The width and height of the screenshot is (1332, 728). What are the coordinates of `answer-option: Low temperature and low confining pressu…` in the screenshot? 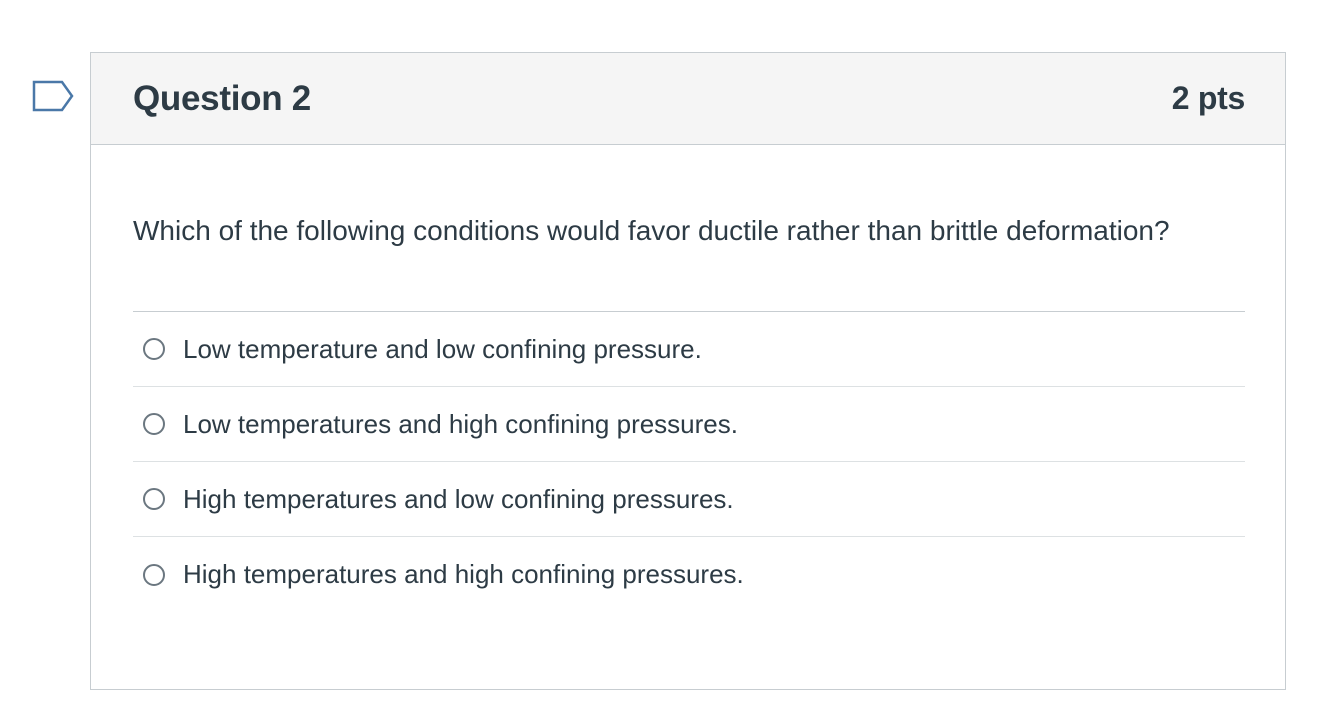 It's located at (689, 349).